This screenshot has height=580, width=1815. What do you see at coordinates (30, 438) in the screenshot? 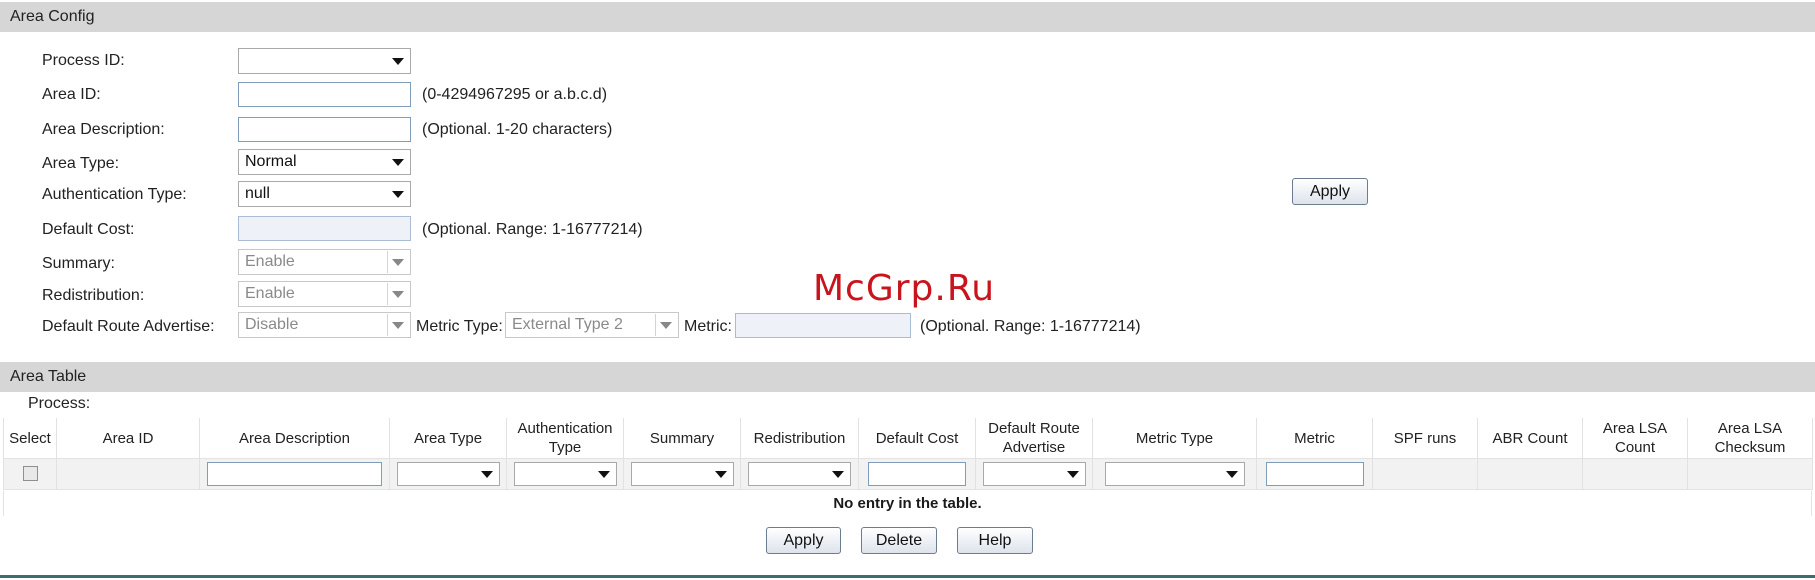
I see `column-header: Select` at bounding box center [30, 438].